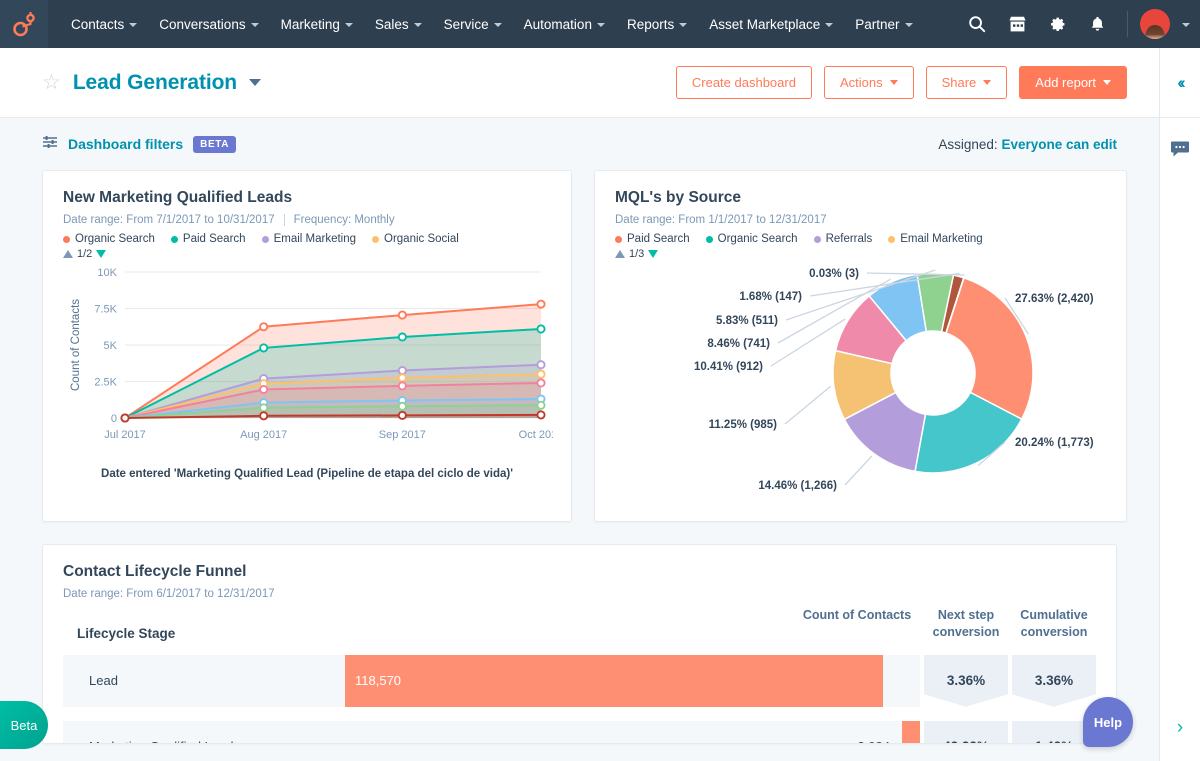  I want to click on beta-badge: BETA, so click(215, 144).